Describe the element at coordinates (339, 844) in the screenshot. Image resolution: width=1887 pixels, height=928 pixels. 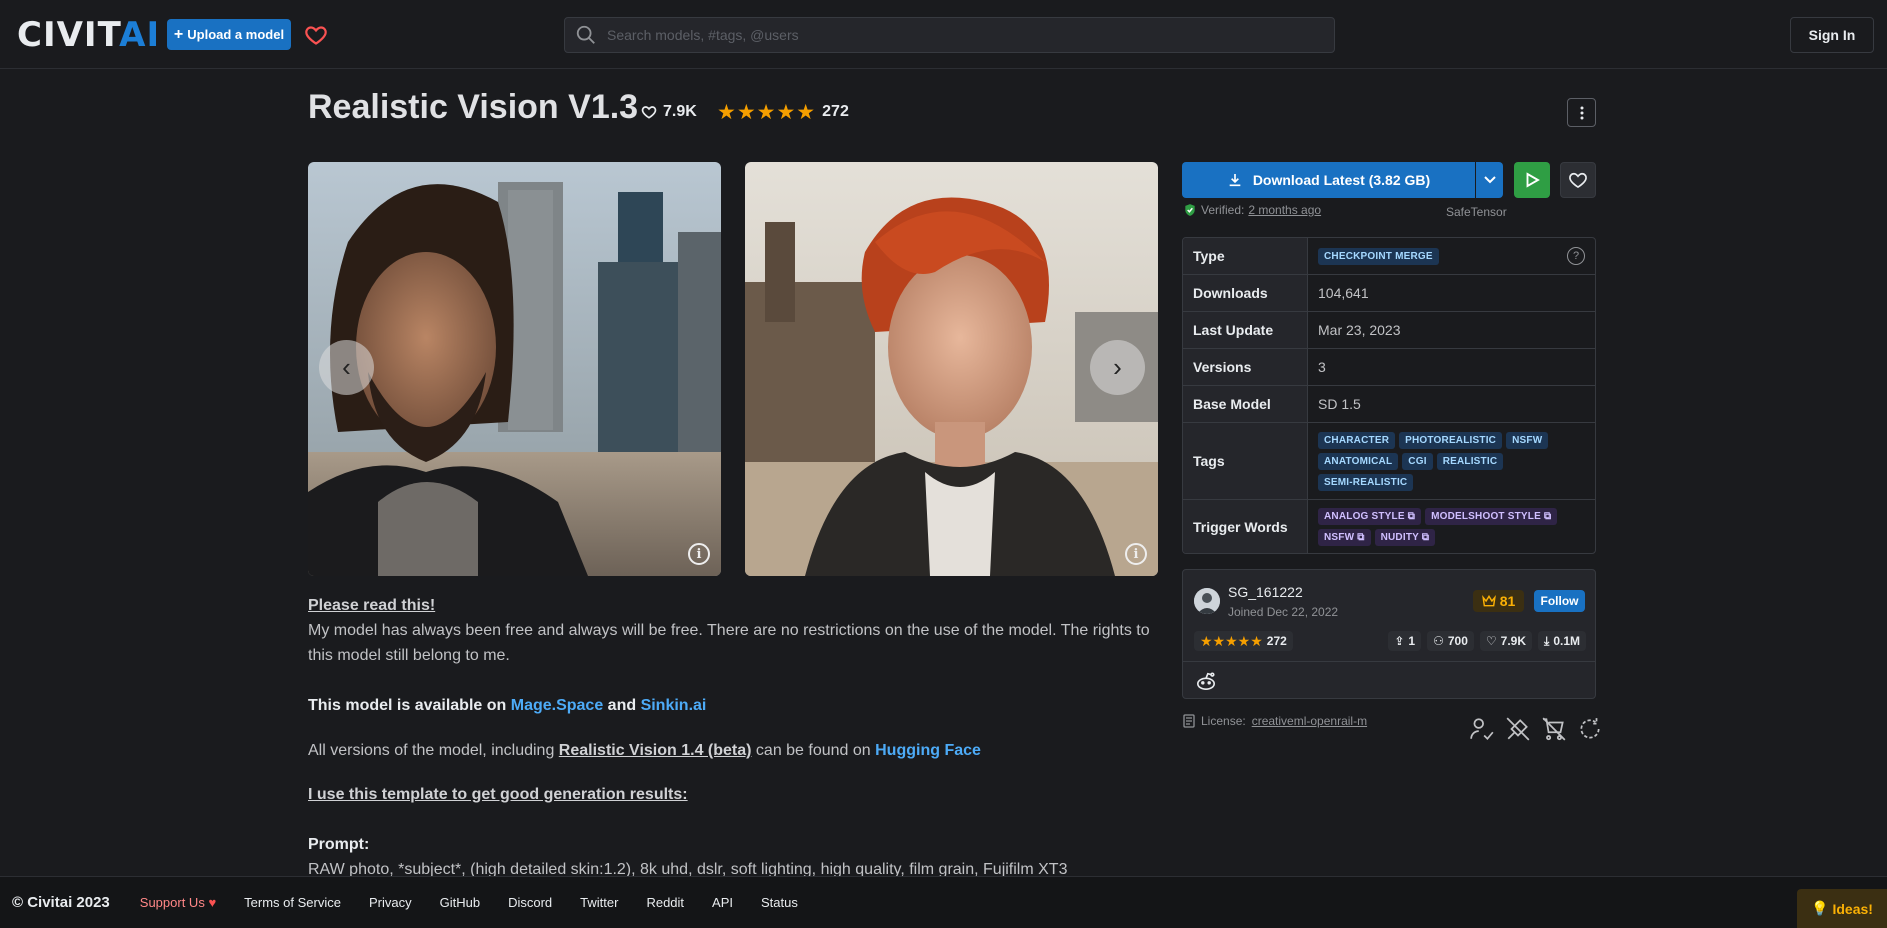
I see `prompt-label: Prompt:` at that location.